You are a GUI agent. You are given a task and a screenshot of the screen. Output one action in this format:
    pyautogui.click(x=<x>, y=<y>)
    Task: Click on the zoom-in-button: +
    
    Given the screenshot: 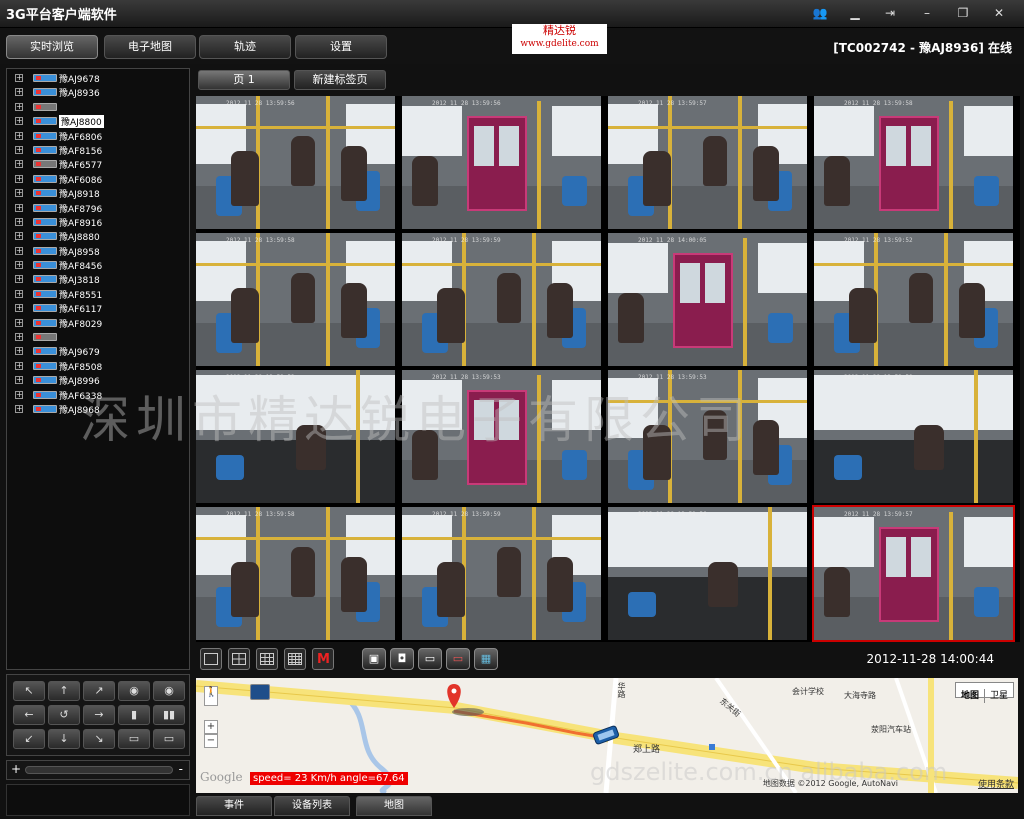 What is the action you would take?
    pyautogui.click(x=211, y=727)
    